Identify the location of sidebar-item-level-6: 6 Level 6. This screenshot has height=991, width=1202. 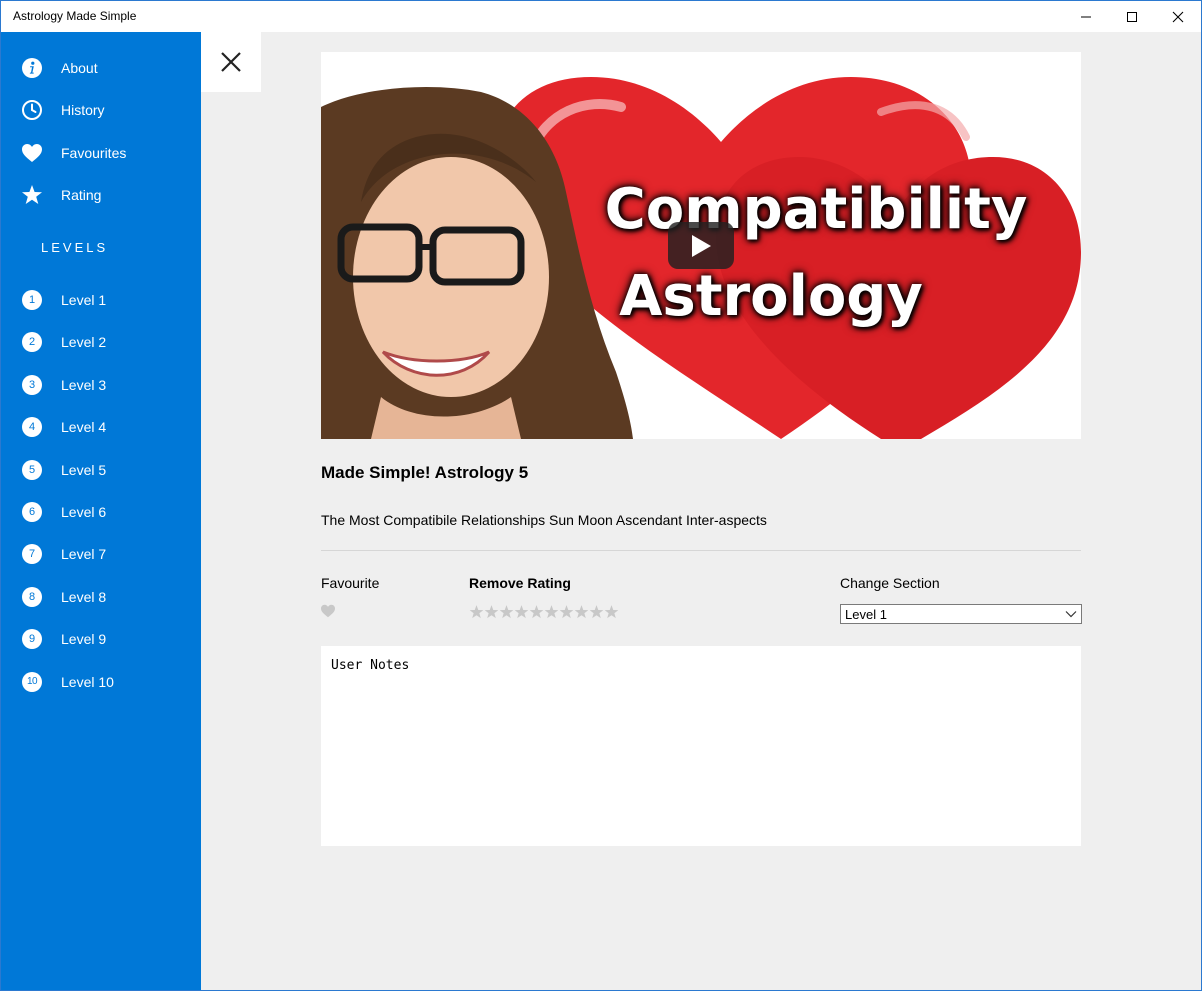
(101, 512).